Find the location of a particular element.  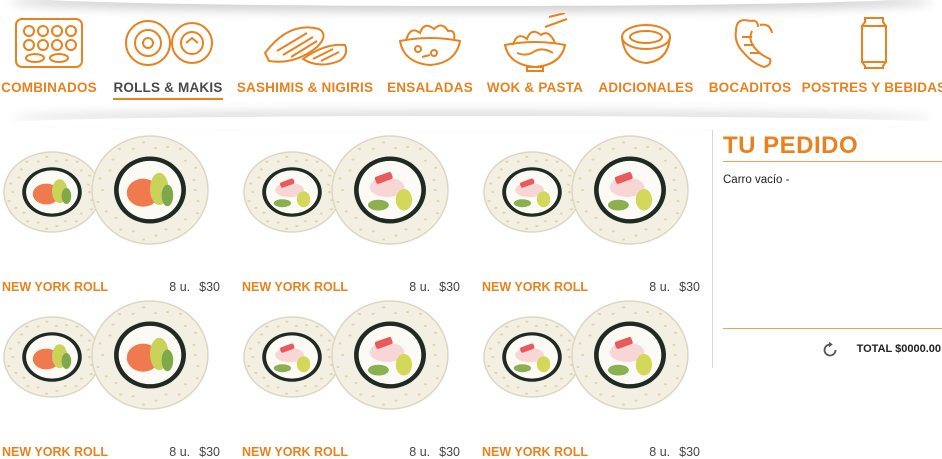

category-rolls-makis: ROLLS & MAKIS is located at coordinates (168, 59).